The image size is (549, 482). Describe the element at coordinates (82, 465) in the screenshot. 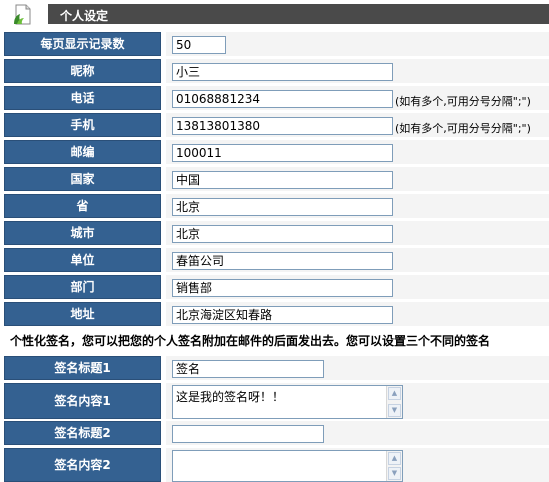

I see `field-label: 签名内容2` at that location.